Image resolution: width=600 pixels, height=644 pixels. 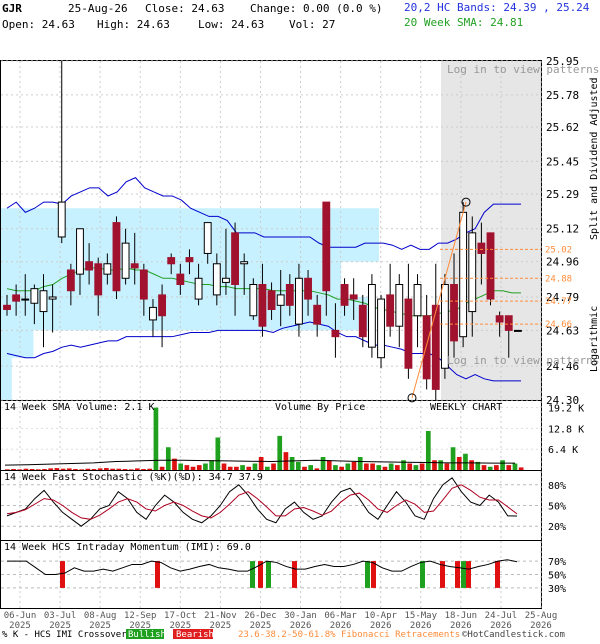 What do you see at coordinates (541, 616) in the screenshot?
I see `x-tick-date: 25-Aug` at bounding box center [541, 616].